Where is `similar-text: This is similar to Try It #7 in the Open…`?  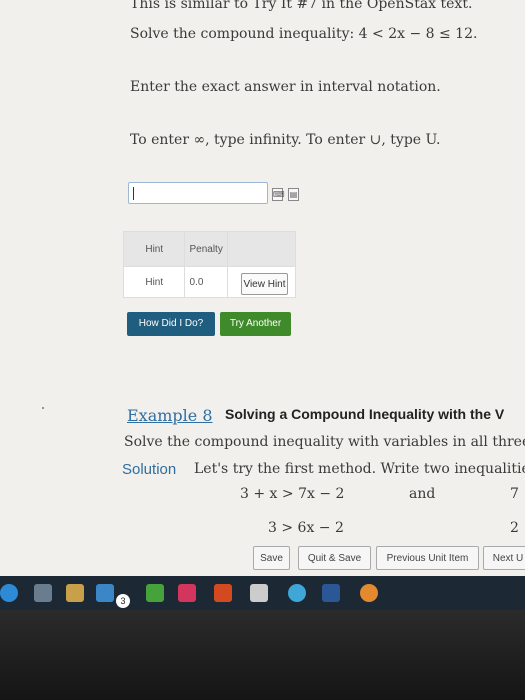
similar-text: This is similar to Try It #7 in the Open… is located at coordinates (301, 6).